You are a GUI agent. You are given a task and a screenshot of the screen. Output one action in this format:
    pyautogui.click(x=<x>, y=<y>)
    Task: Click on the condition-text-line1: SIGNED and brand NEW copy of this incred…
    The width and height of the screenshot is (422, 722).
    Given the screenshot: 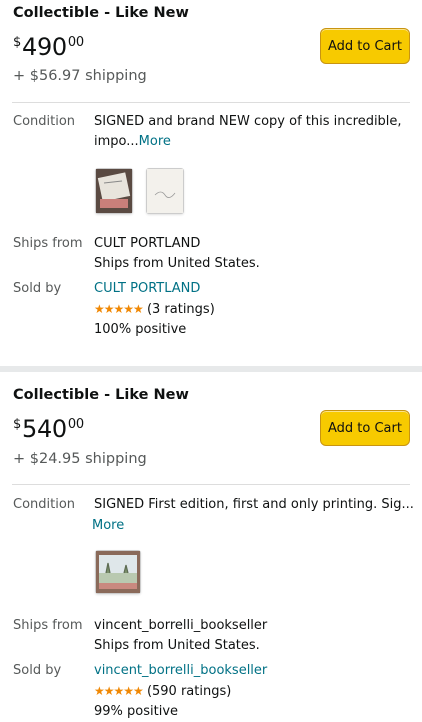 What is the action you would take?
    pyautogui.click(x=248, y=121)
    